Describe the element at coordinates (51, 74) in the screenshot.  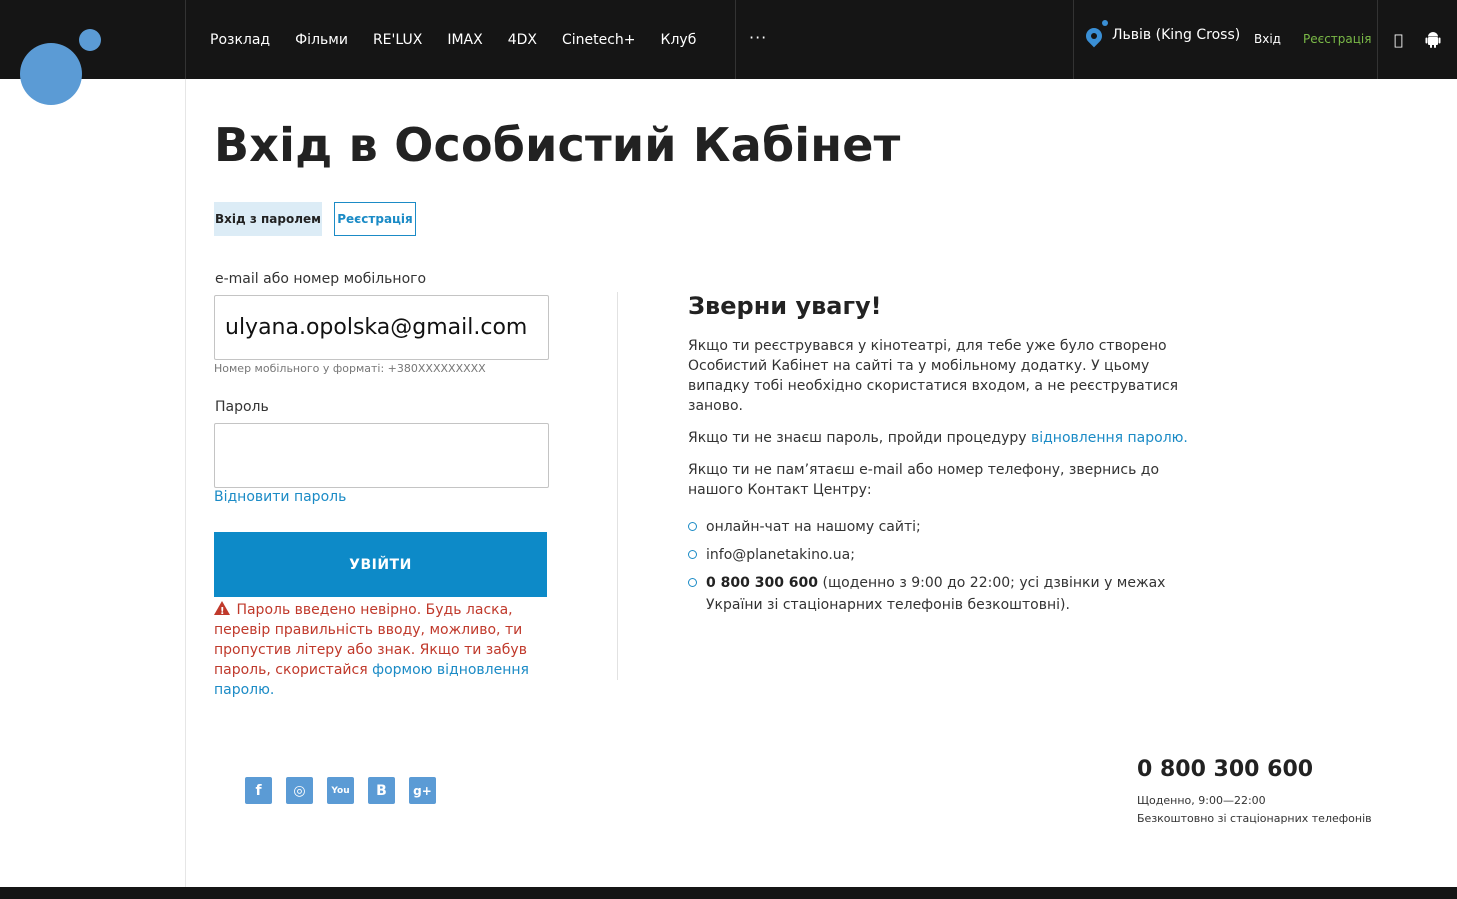
I see `logo-circle-large` at that location.